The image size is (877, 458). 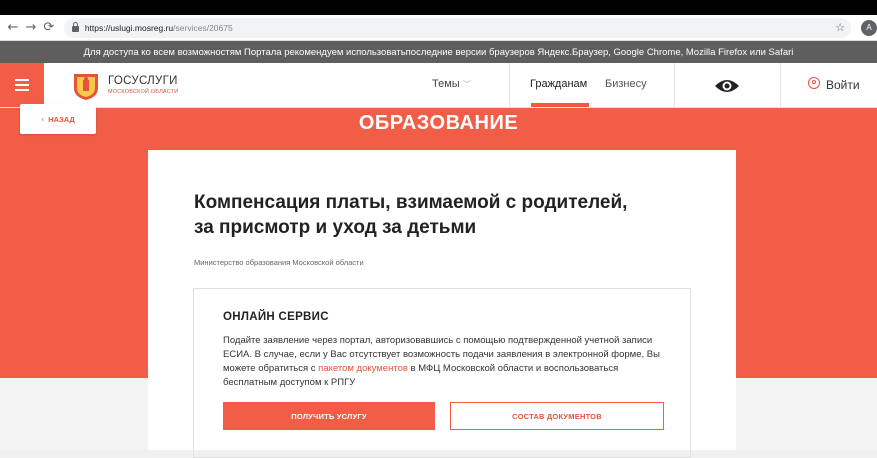 I want to click on nav-business: Бизнесу, so click(x=626, y=84).